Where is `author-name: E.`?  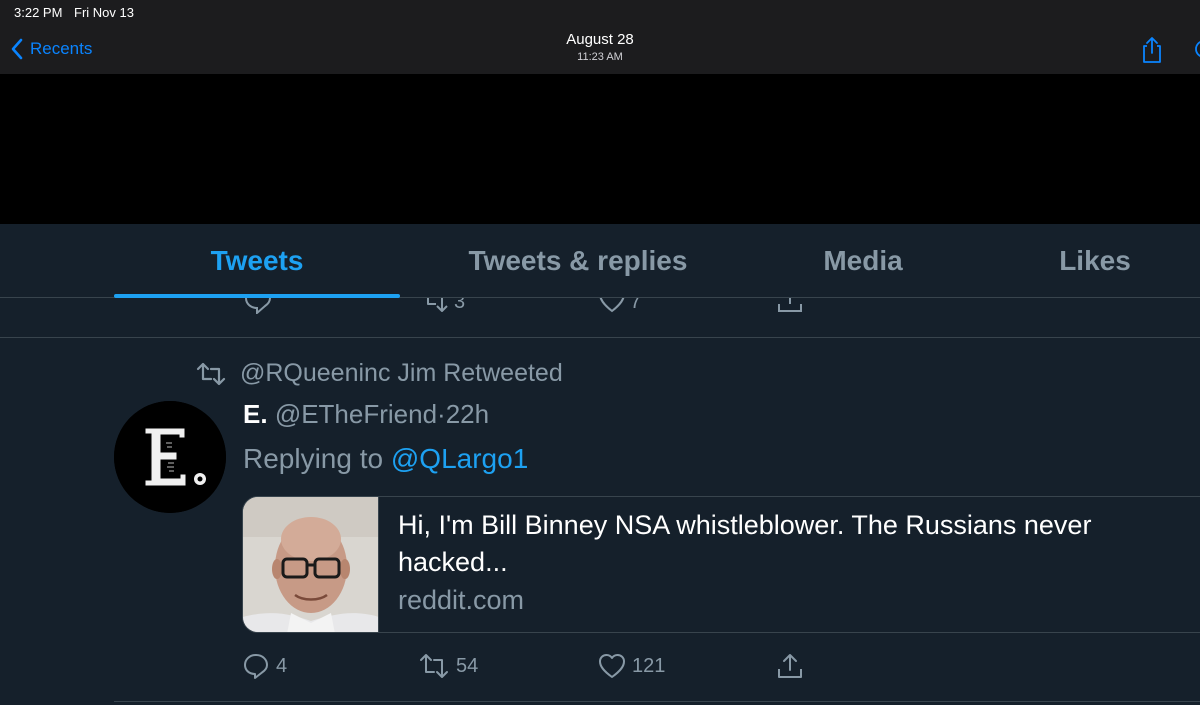 author-name: E. is located at coordinates (255, 414).